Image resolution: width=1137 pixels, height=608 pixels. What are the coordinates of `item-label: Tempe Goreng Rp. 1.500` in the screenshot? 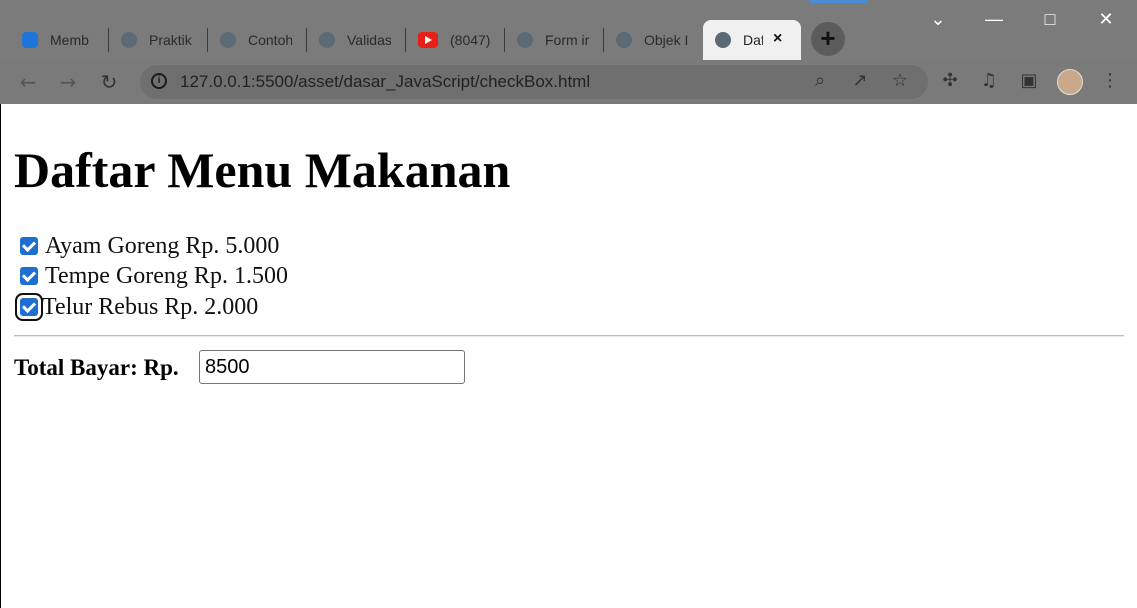 It's located at (166, 275).